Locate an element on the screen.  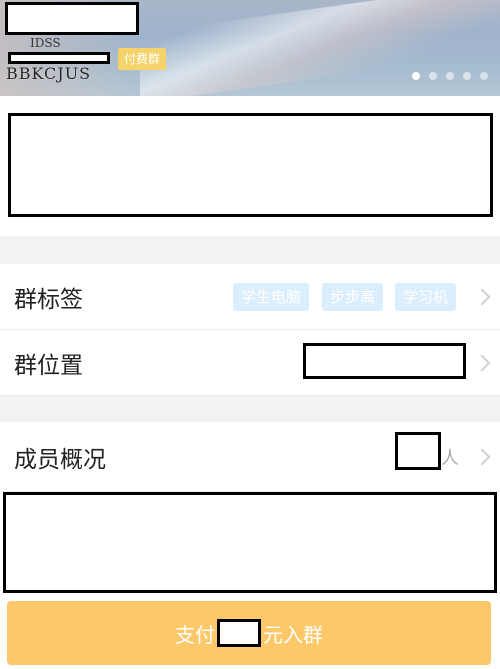
member-avatars-redacted is located at coordinates (250, 542).